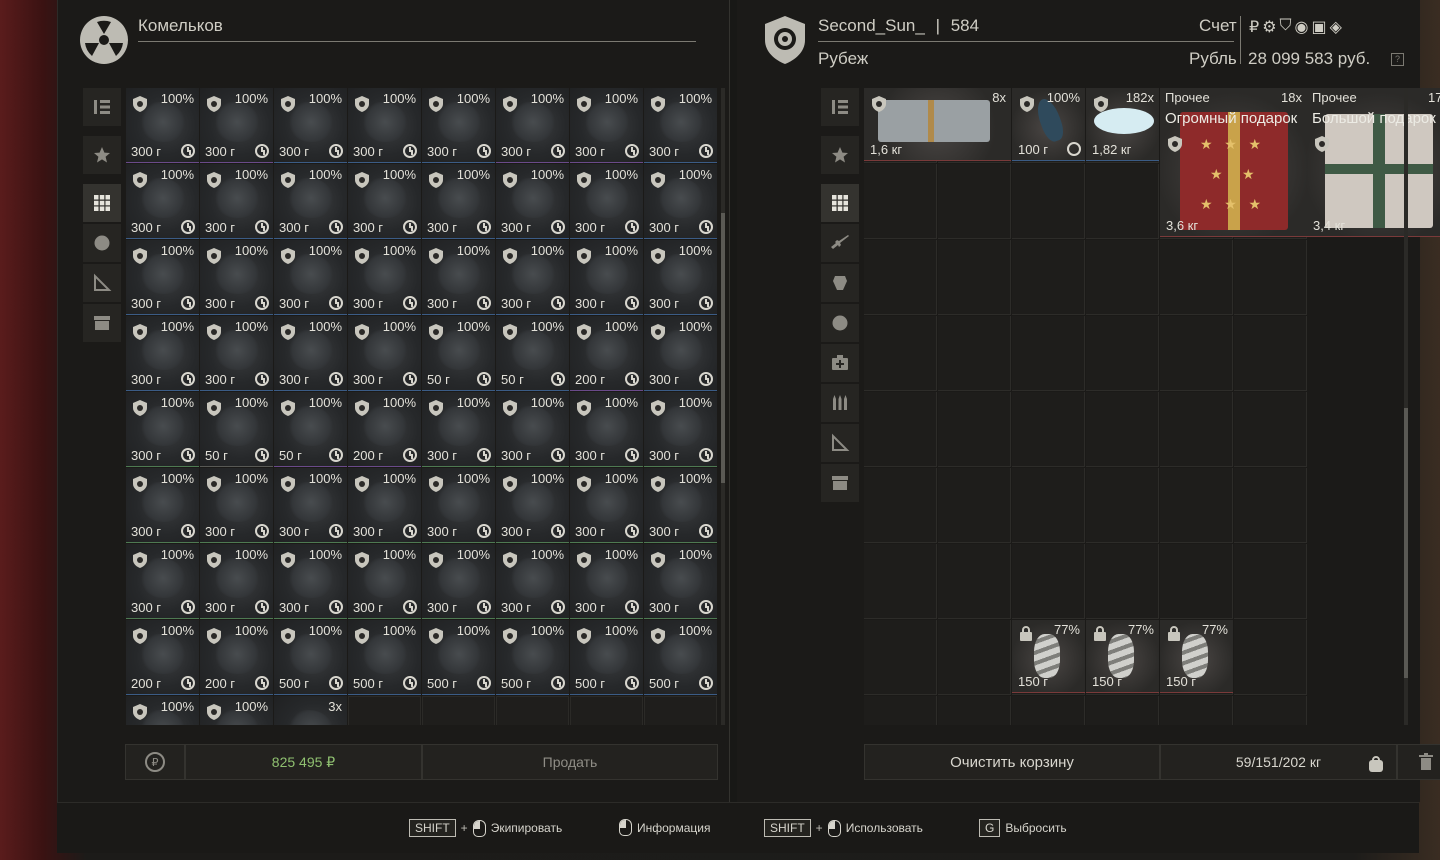  What do you see at coordinates (937, 124) in the screenshot?
I see `parcel-item: 8x 1,6 кг` at bounding box center [937, 124].